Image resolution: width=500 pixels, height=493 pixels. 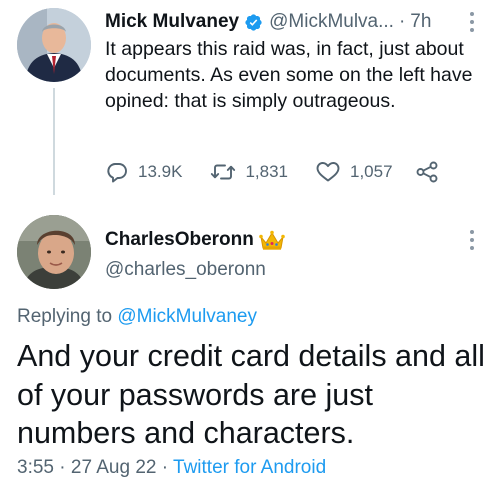 I want to click on replying-to-mention: @MickMulvaney, so click(x=187, y=316).